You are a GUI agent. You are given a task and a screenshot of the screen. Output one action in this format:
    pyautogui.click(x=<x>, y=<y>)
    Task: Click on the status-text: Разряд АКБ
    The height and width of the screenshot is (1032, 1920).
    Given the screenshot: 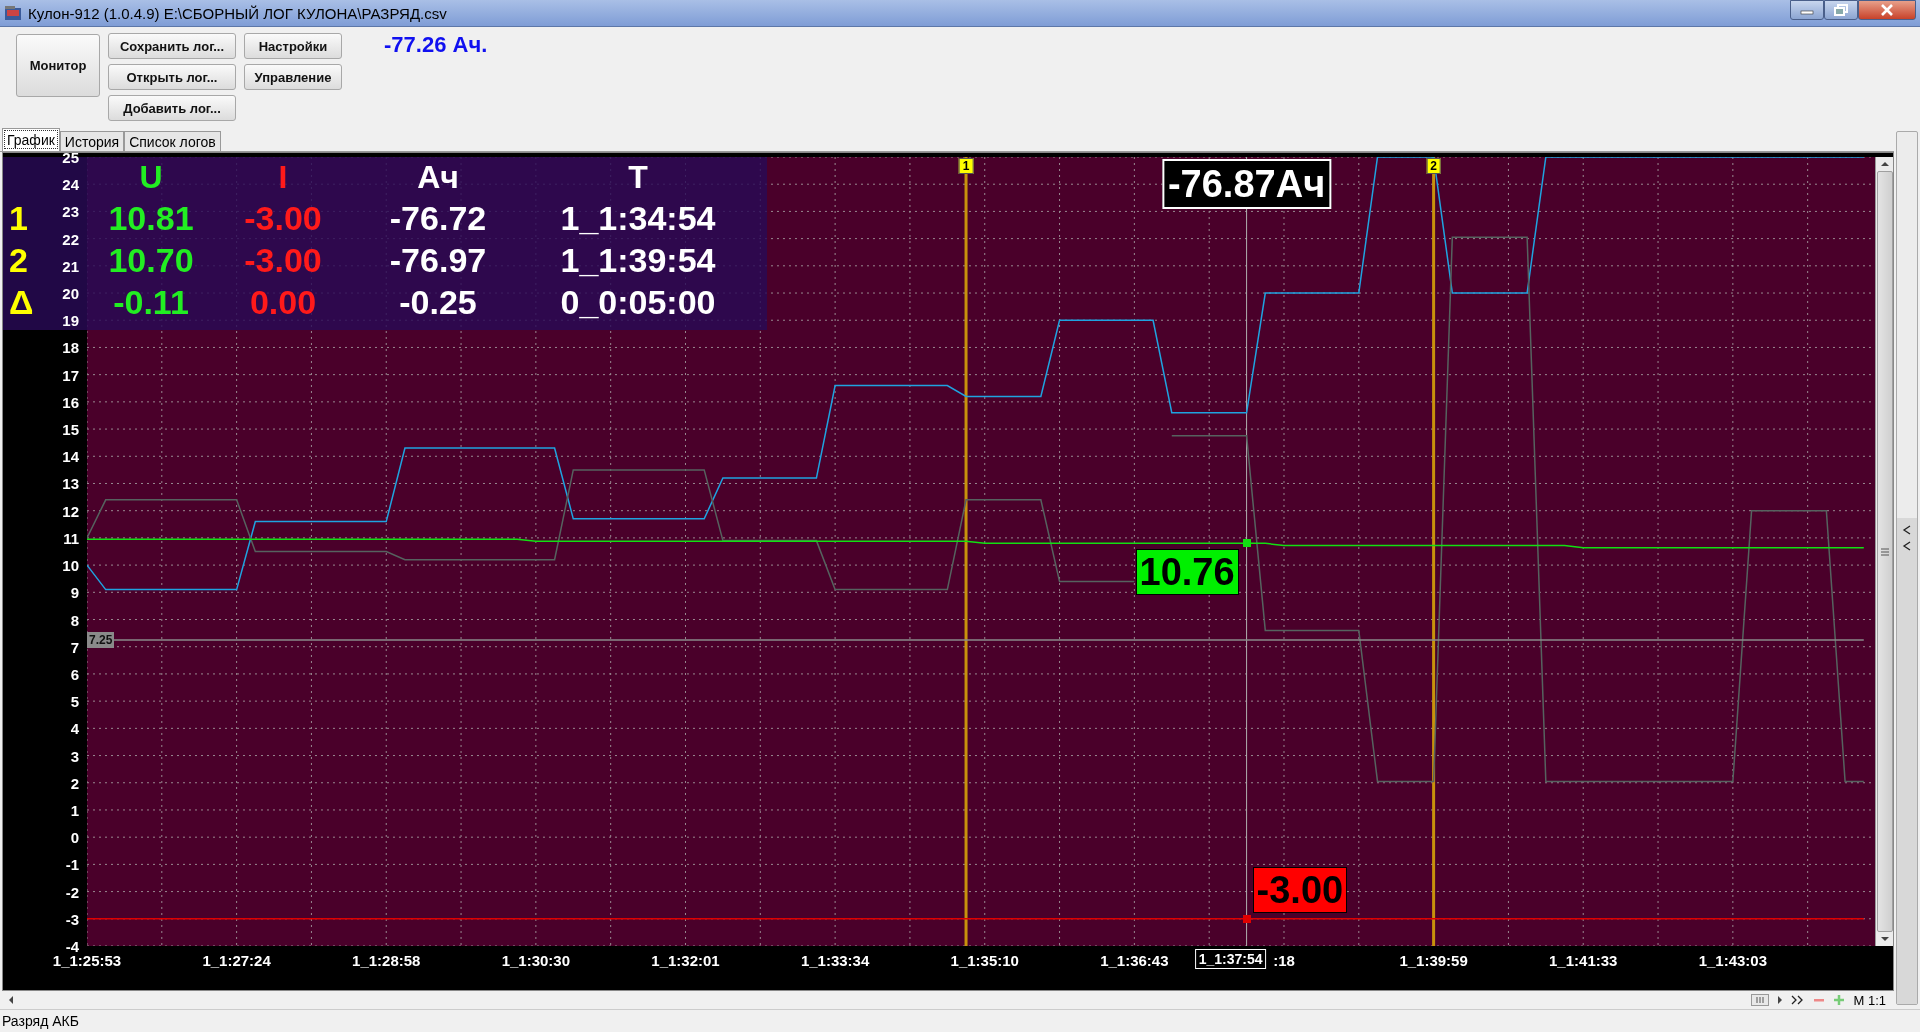 What is the action you would take?
    pyautogui.click(x=40, y=1021)
    